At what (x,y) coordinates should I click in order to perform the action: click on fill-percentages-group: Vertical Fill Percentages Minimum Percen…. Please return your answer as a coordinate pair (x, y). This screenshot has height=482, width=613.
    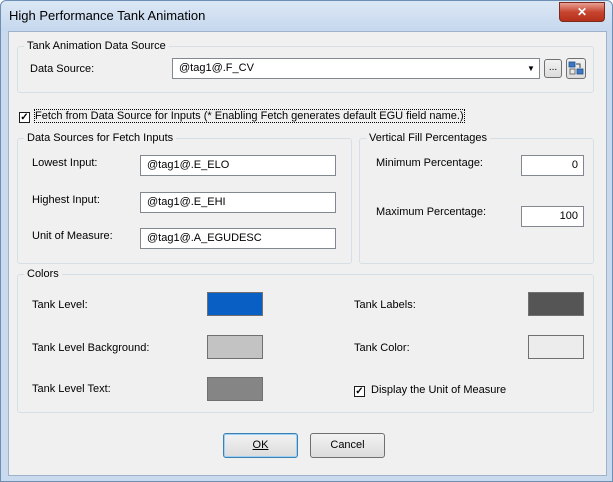
    Looking at the image, I should click on (476, 198).